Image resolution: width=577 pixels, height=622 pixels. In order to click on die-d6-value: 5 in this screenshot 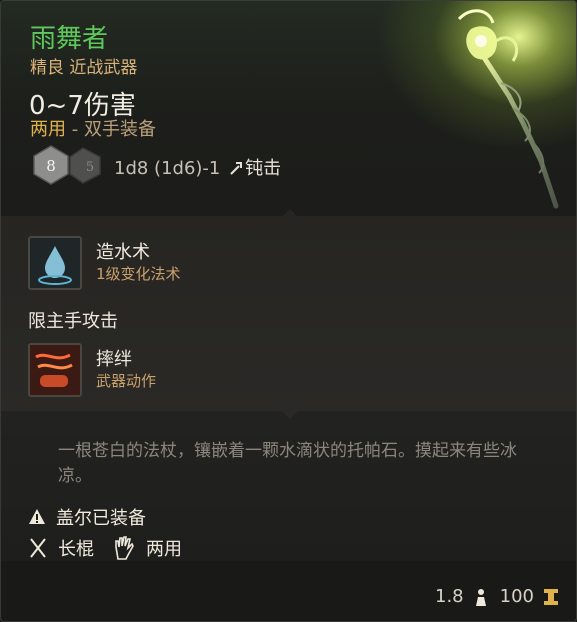, I will do `click(90, 167)`.